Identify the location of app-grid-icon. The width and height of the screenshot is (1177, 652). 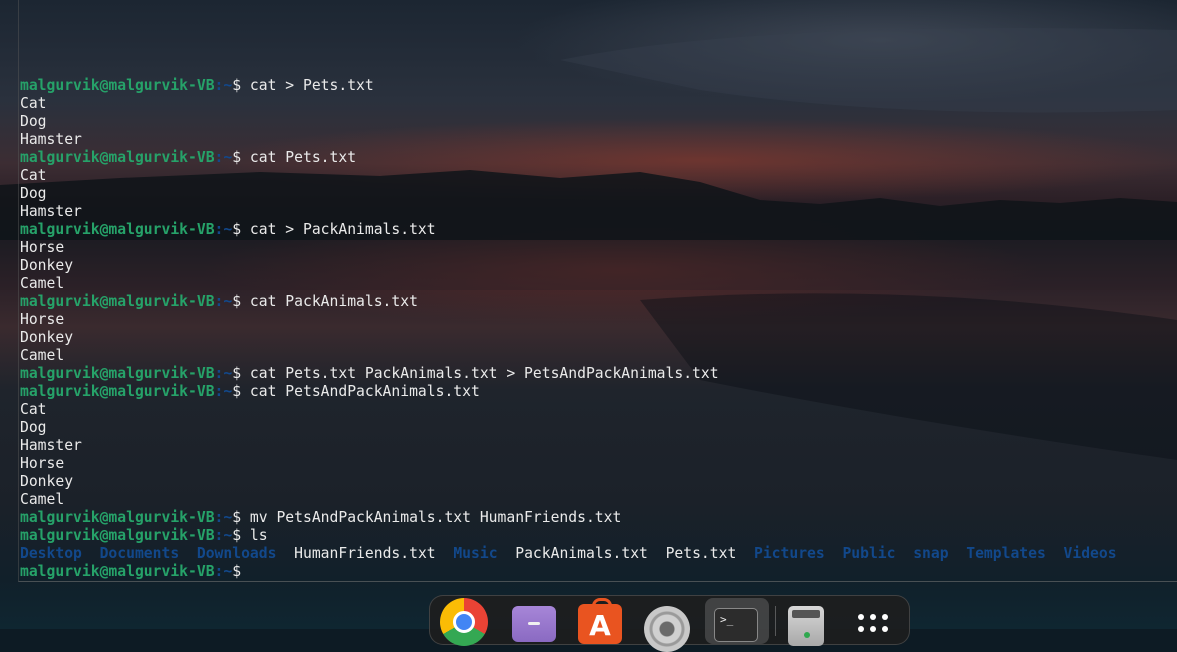
(873, 629).